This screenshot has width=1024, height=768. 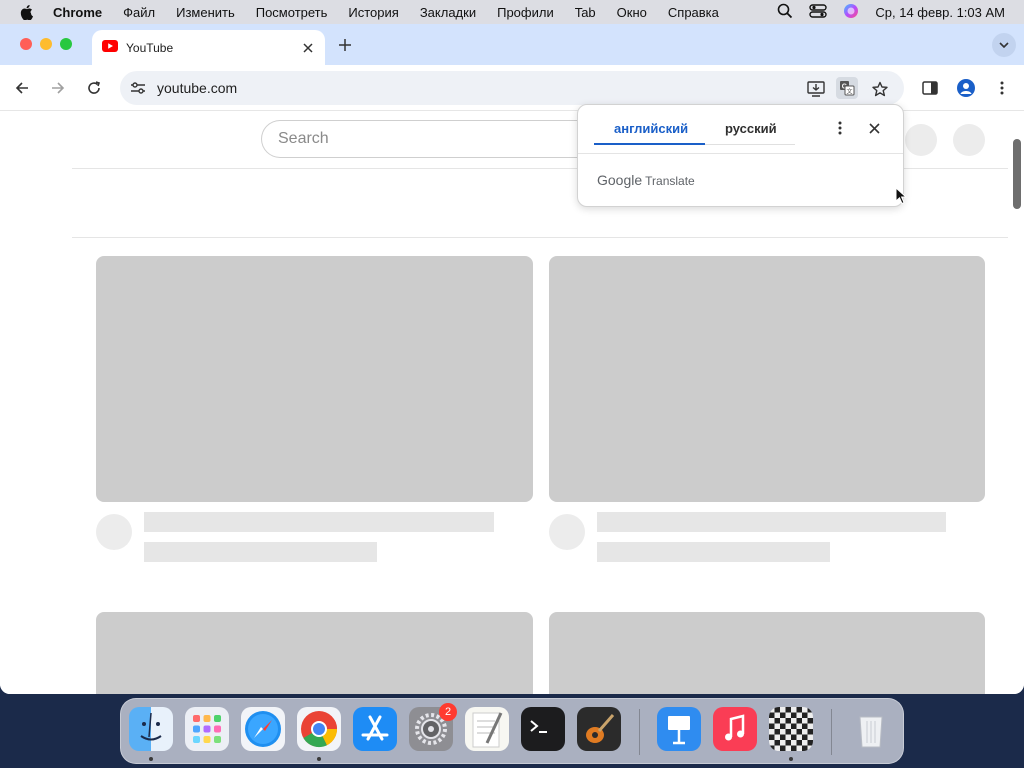 I want to click on tab-close-icon, so click(x=308, y=48).